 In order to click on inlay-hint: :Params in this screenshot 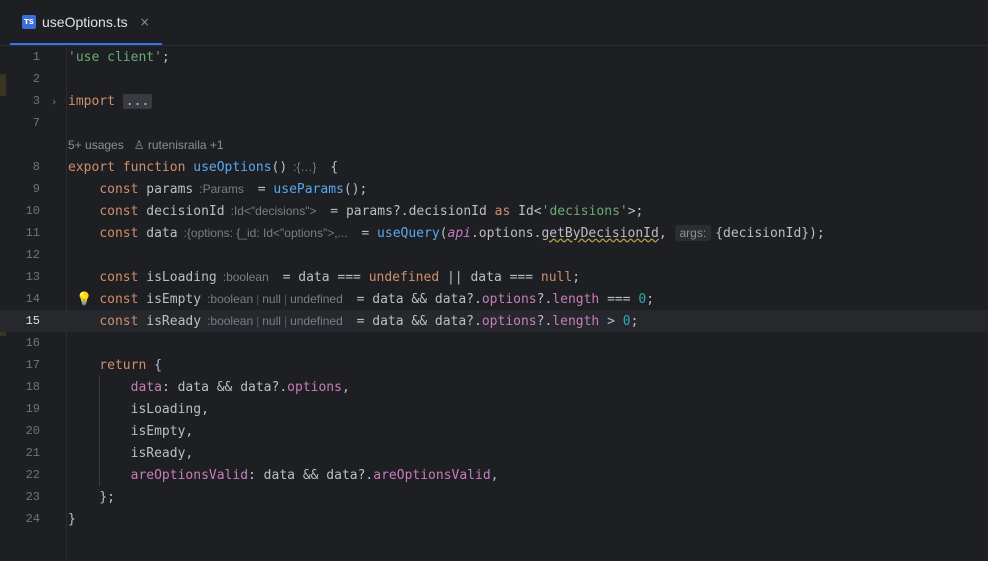, I will do `click(221, 188)`.